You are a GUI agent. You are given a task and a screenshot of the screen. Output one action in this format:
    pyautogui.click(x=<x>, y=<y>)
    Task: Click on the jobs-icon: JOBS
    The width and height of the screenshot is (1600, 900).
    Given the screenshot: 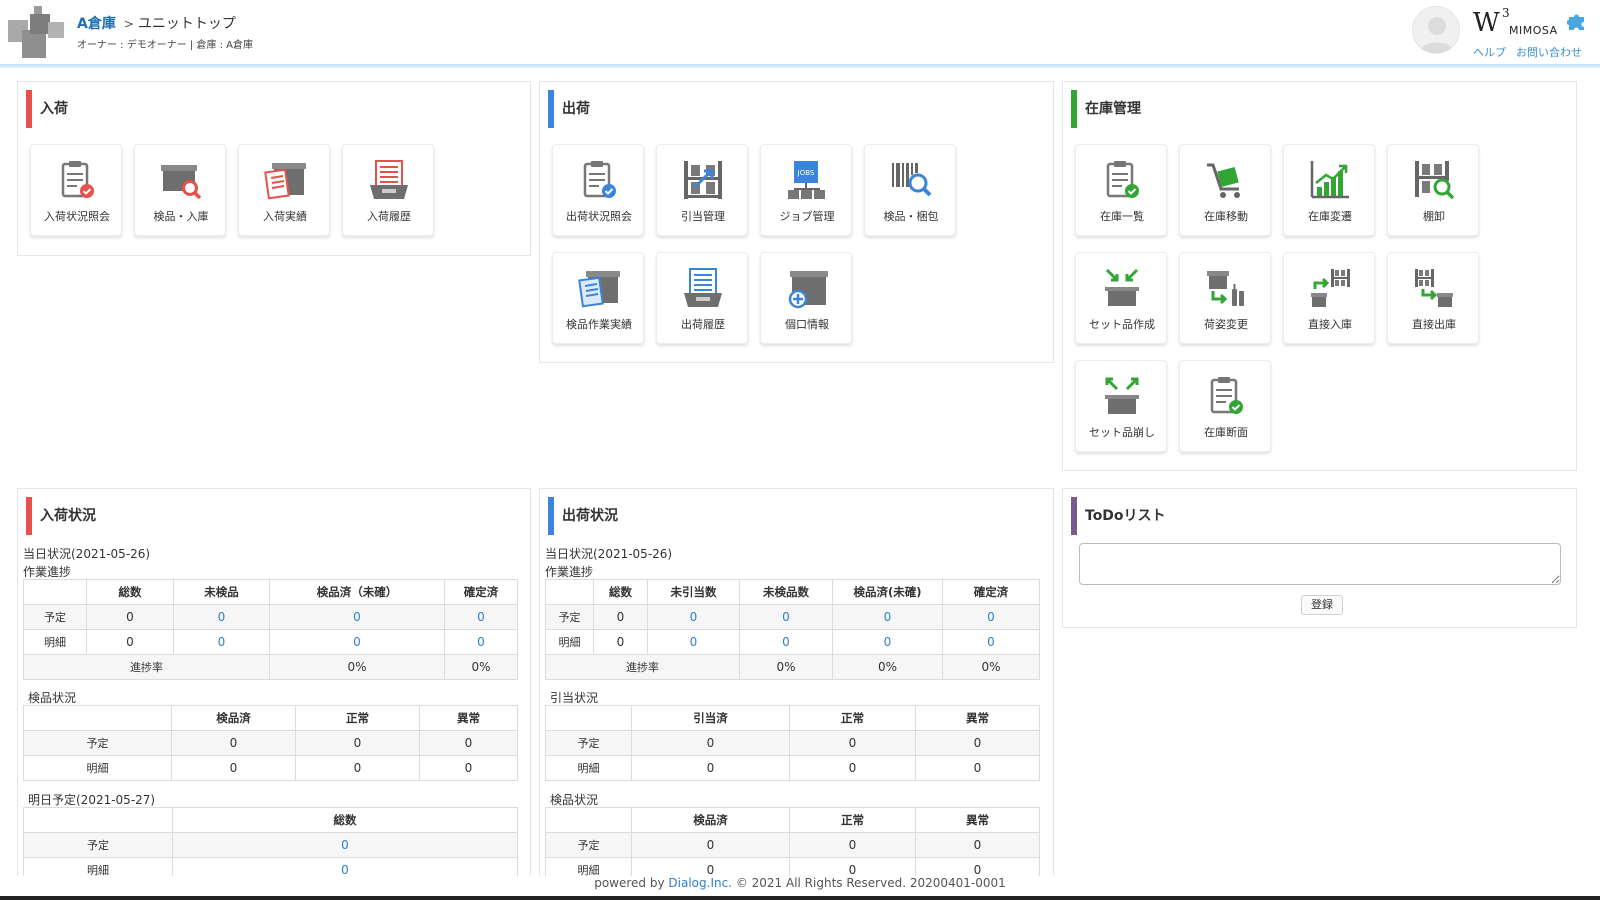 What is the action you would take?
    pyautogui.click(x=806, y=180)
    